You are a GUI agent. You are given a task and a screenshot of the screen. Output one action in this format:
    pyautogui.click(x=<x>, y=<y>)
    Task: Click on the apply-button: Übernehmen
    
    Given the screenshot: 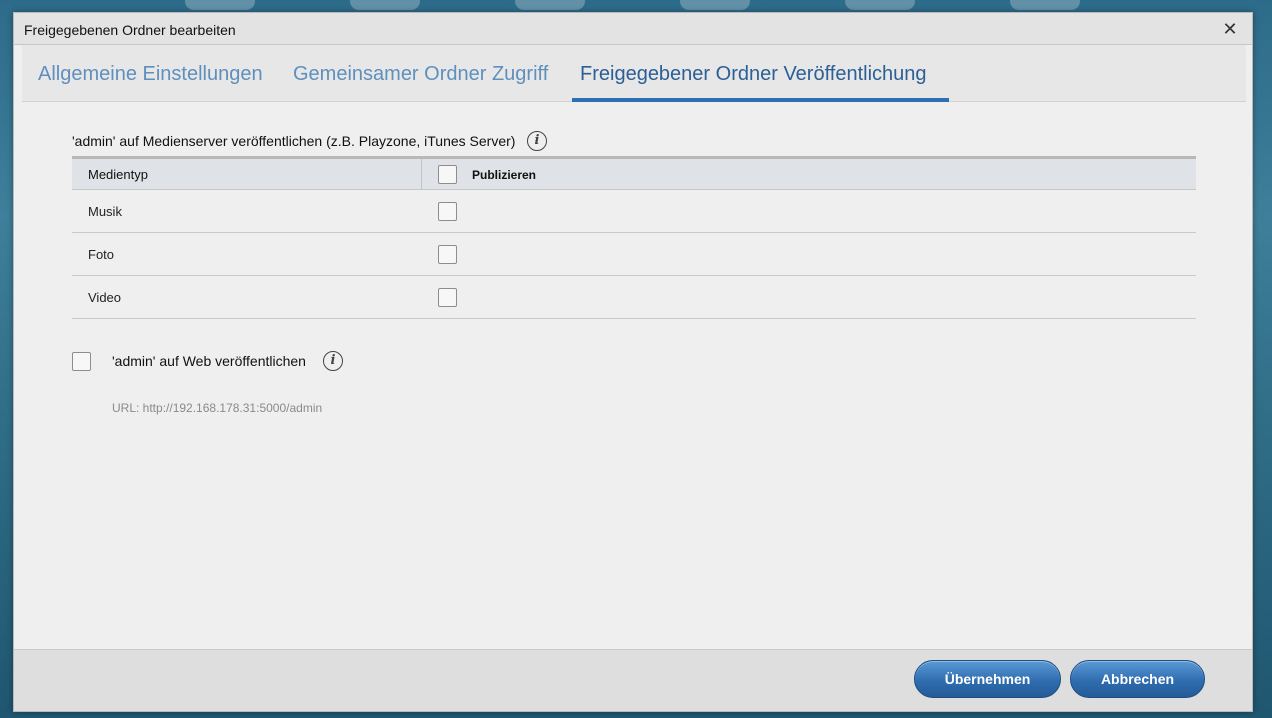 What is the action you would take?
    pyautogui.click(x=987, y=679)
    